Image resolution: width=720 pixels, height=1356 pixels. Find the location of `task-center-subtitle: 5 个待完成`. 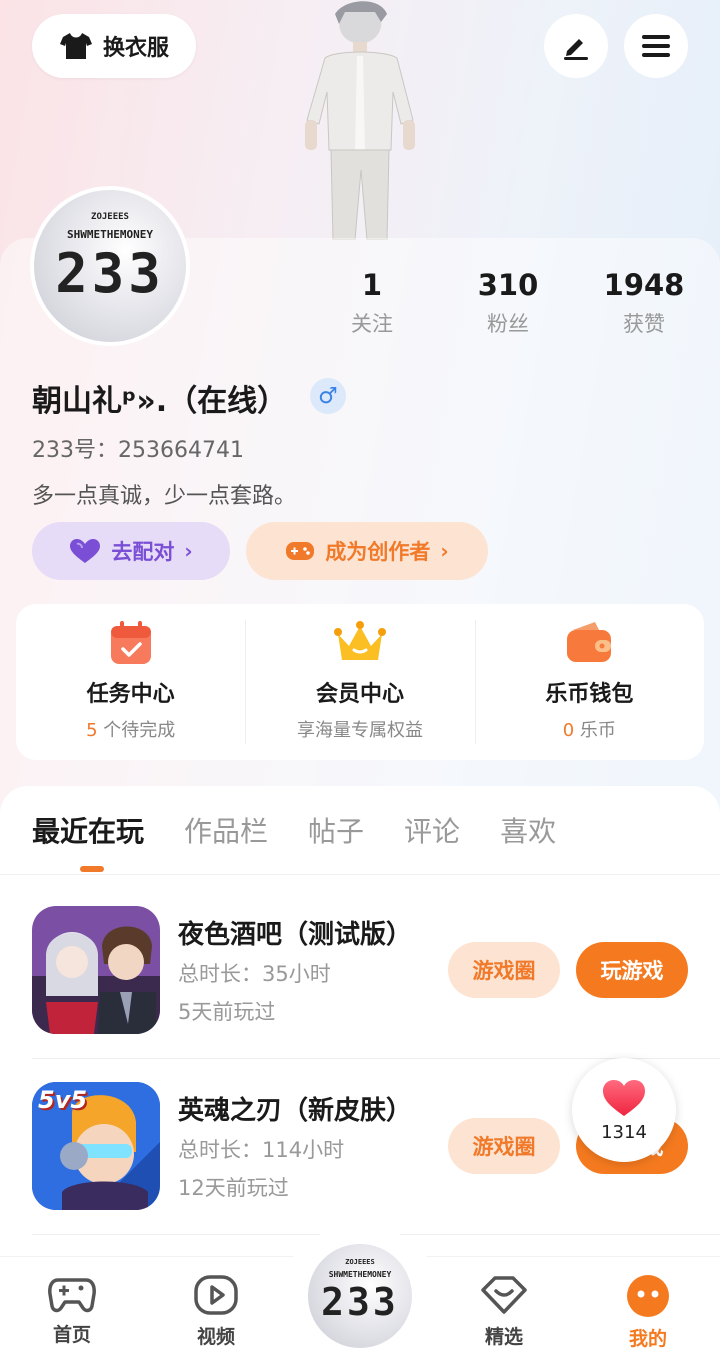

task-center-subtitle: 5 个待完成 is located at coordinates (131, 730).